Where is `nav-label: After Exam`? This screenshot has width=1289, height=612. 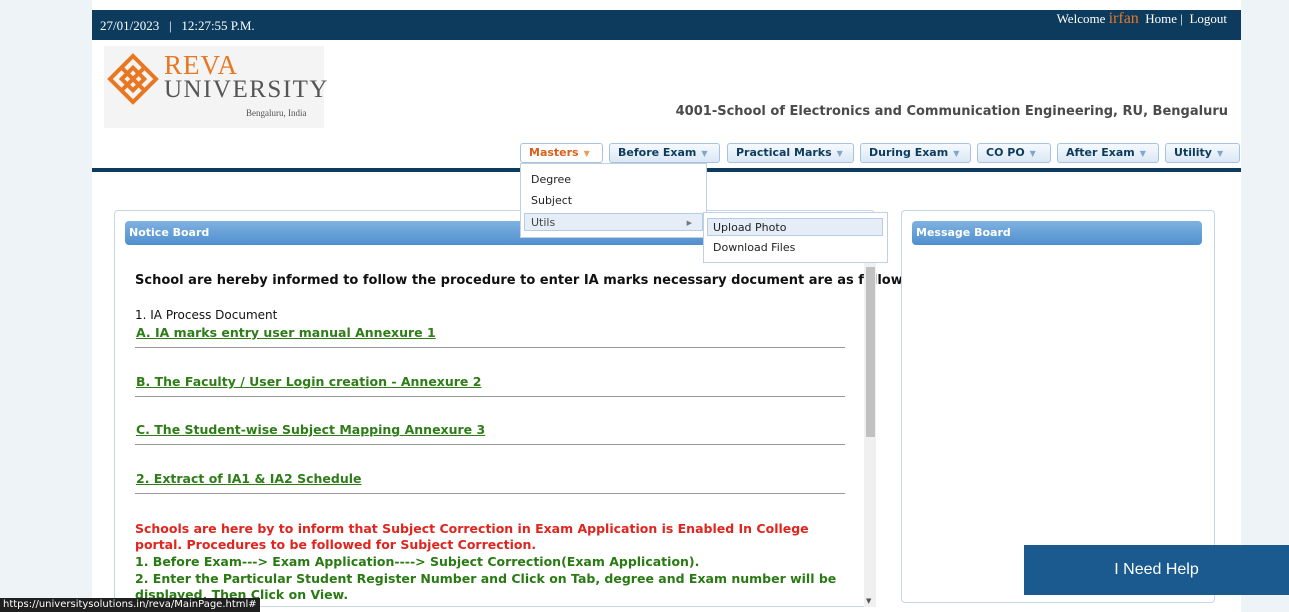
nav-label: After Exam is located at coordinates (1100, 152).